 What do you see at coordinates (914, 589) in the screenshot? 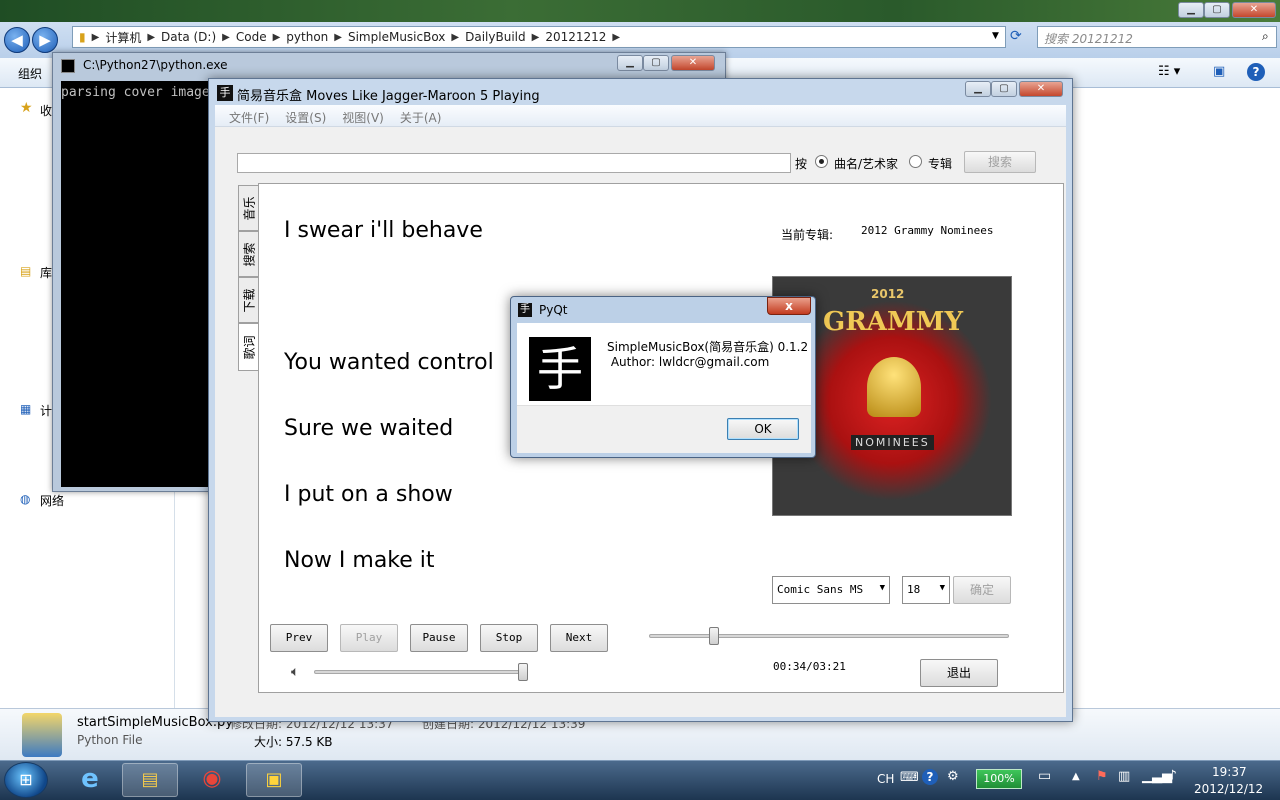
I see `font-size-value: 18` at bounding box center [914, 589].